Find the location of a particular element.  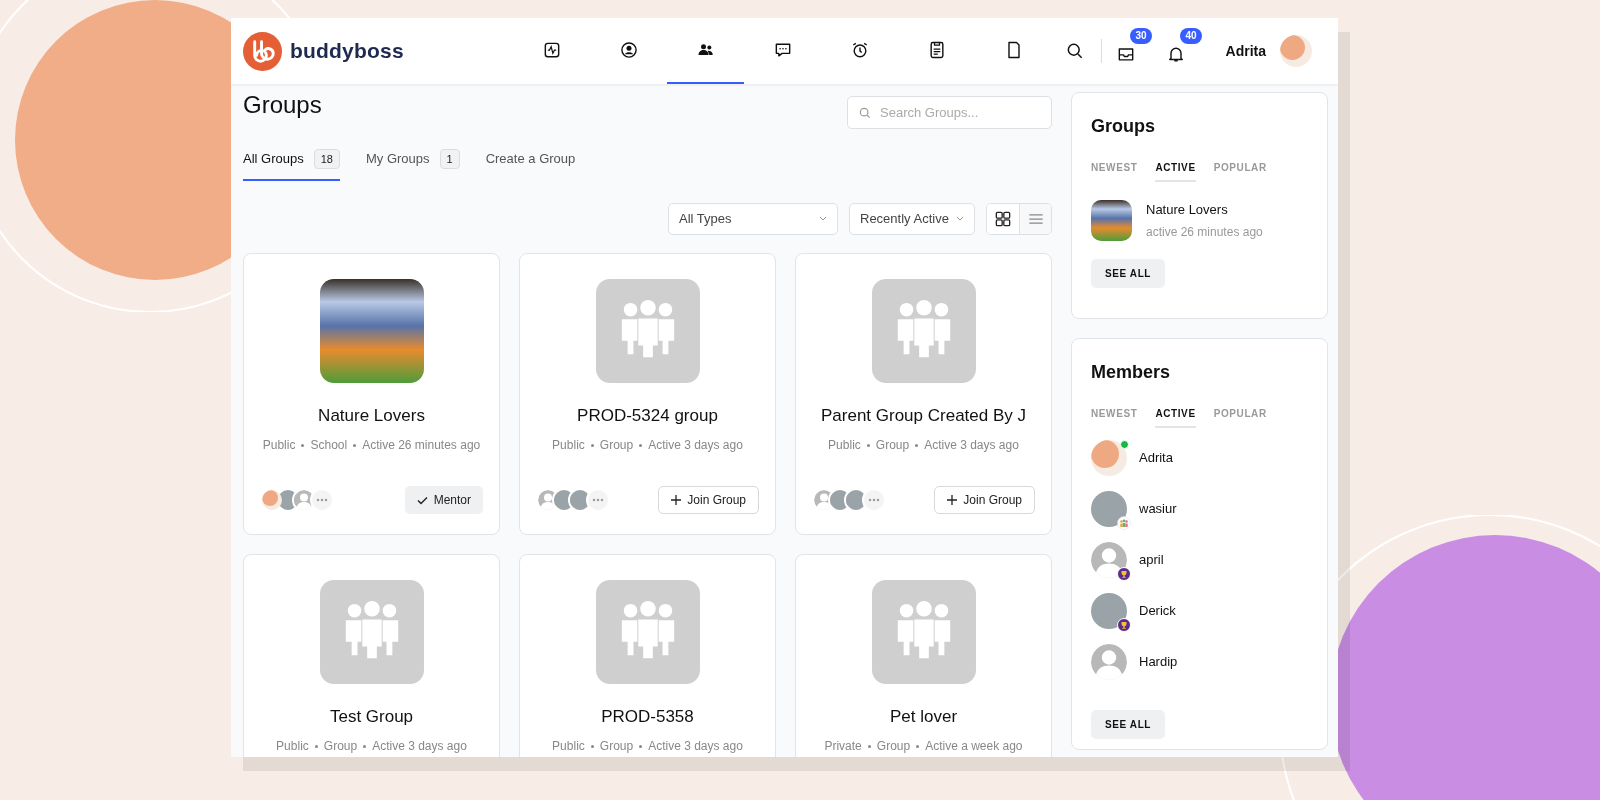

silhouette-avatar is located at coordinates (304, 500).